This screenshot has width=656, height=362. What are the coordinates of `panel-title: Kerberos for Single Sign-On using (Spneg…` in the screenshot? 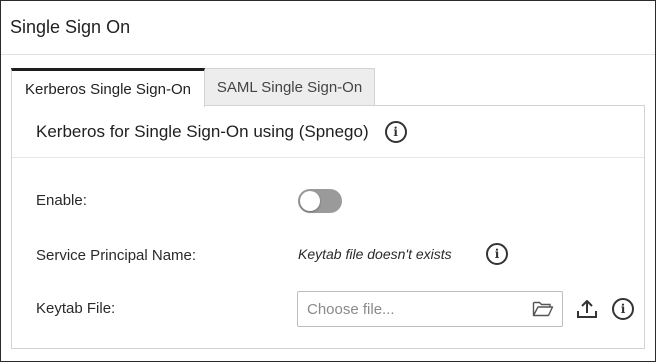 It's located at (202, 131).